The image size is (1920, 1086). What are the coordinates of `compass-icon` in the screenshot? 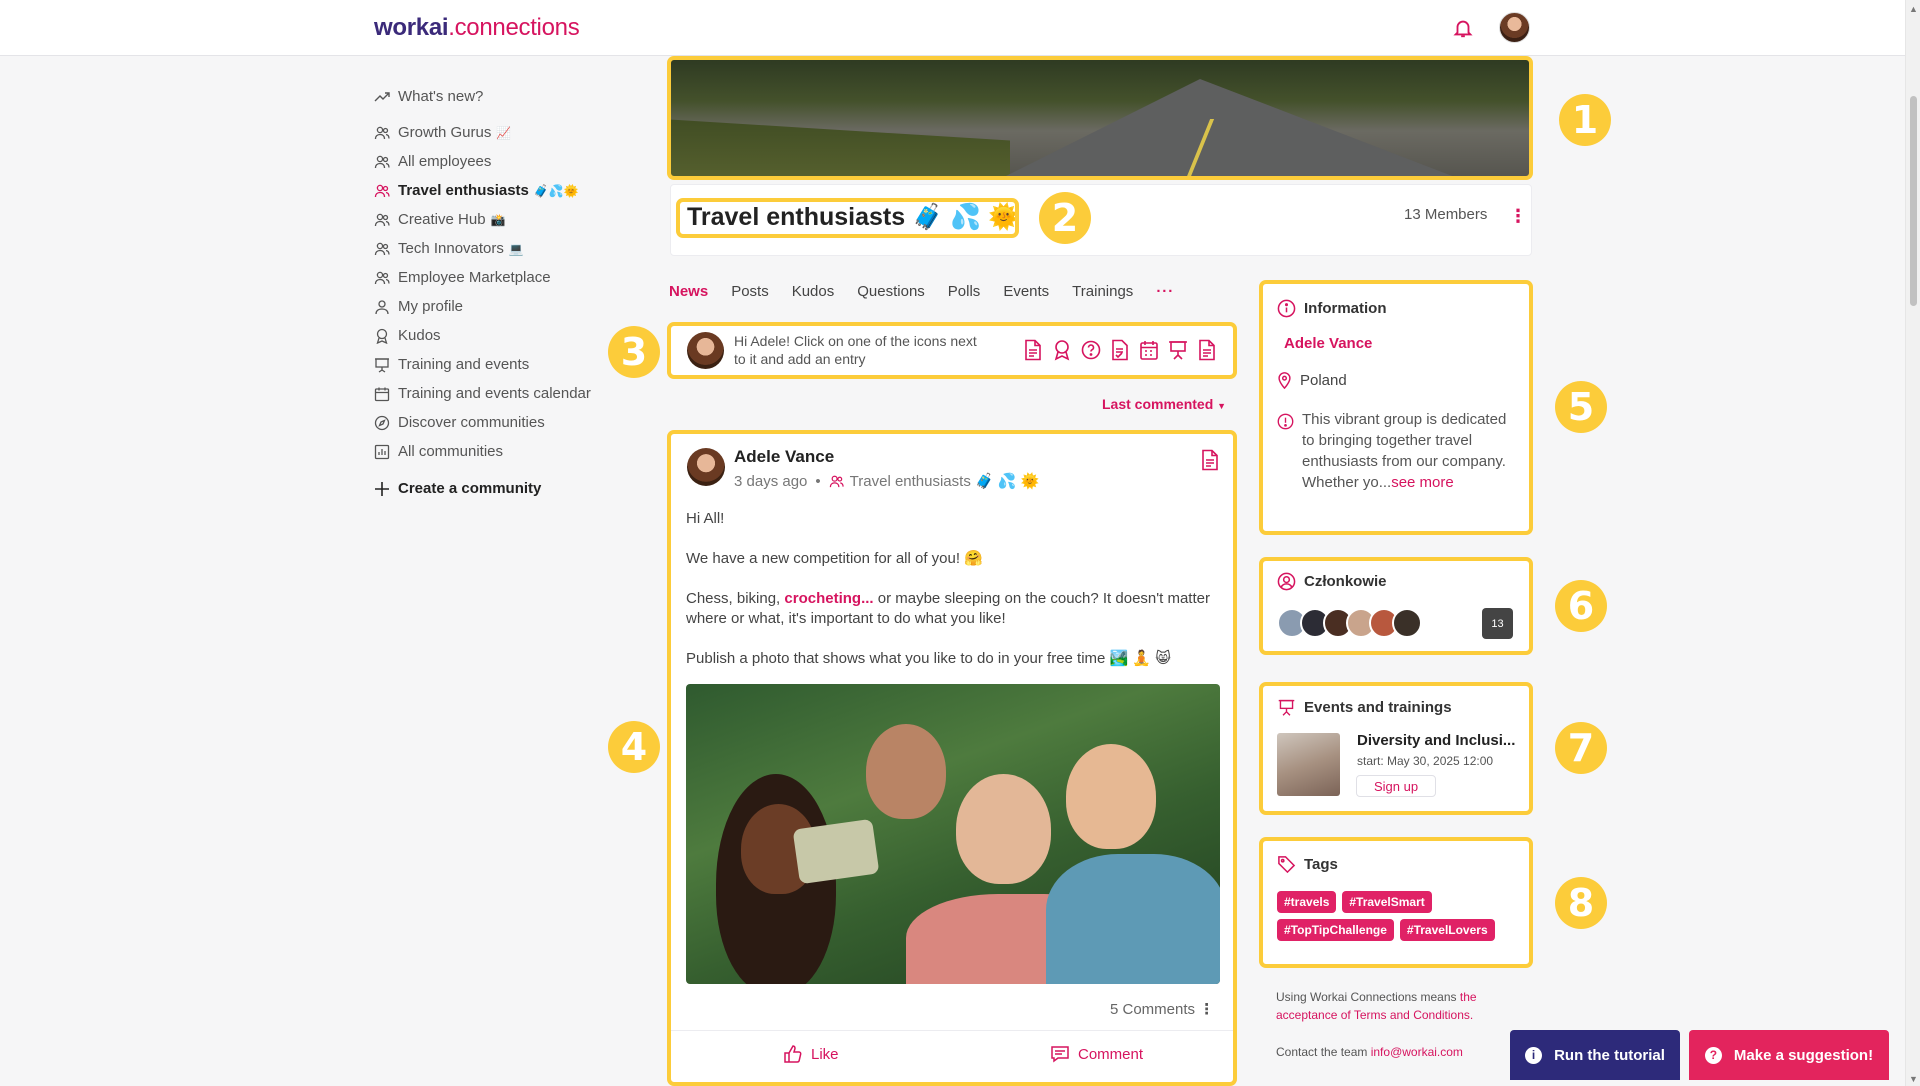 It's located at (382, 422).